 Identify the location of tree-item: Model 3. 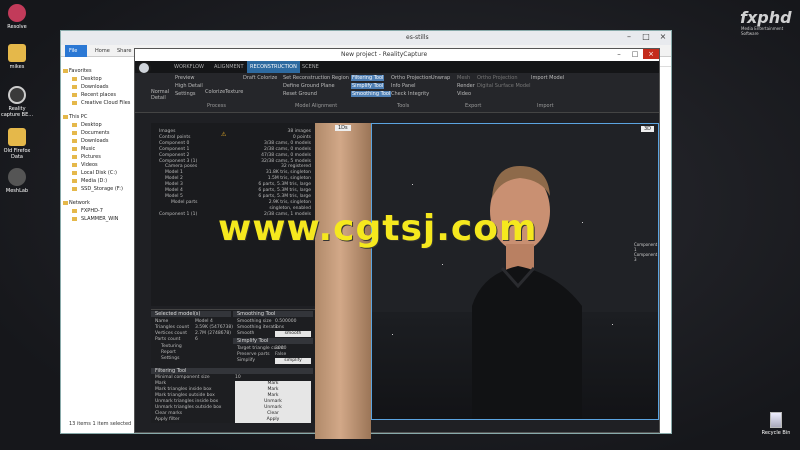
(174, 184).